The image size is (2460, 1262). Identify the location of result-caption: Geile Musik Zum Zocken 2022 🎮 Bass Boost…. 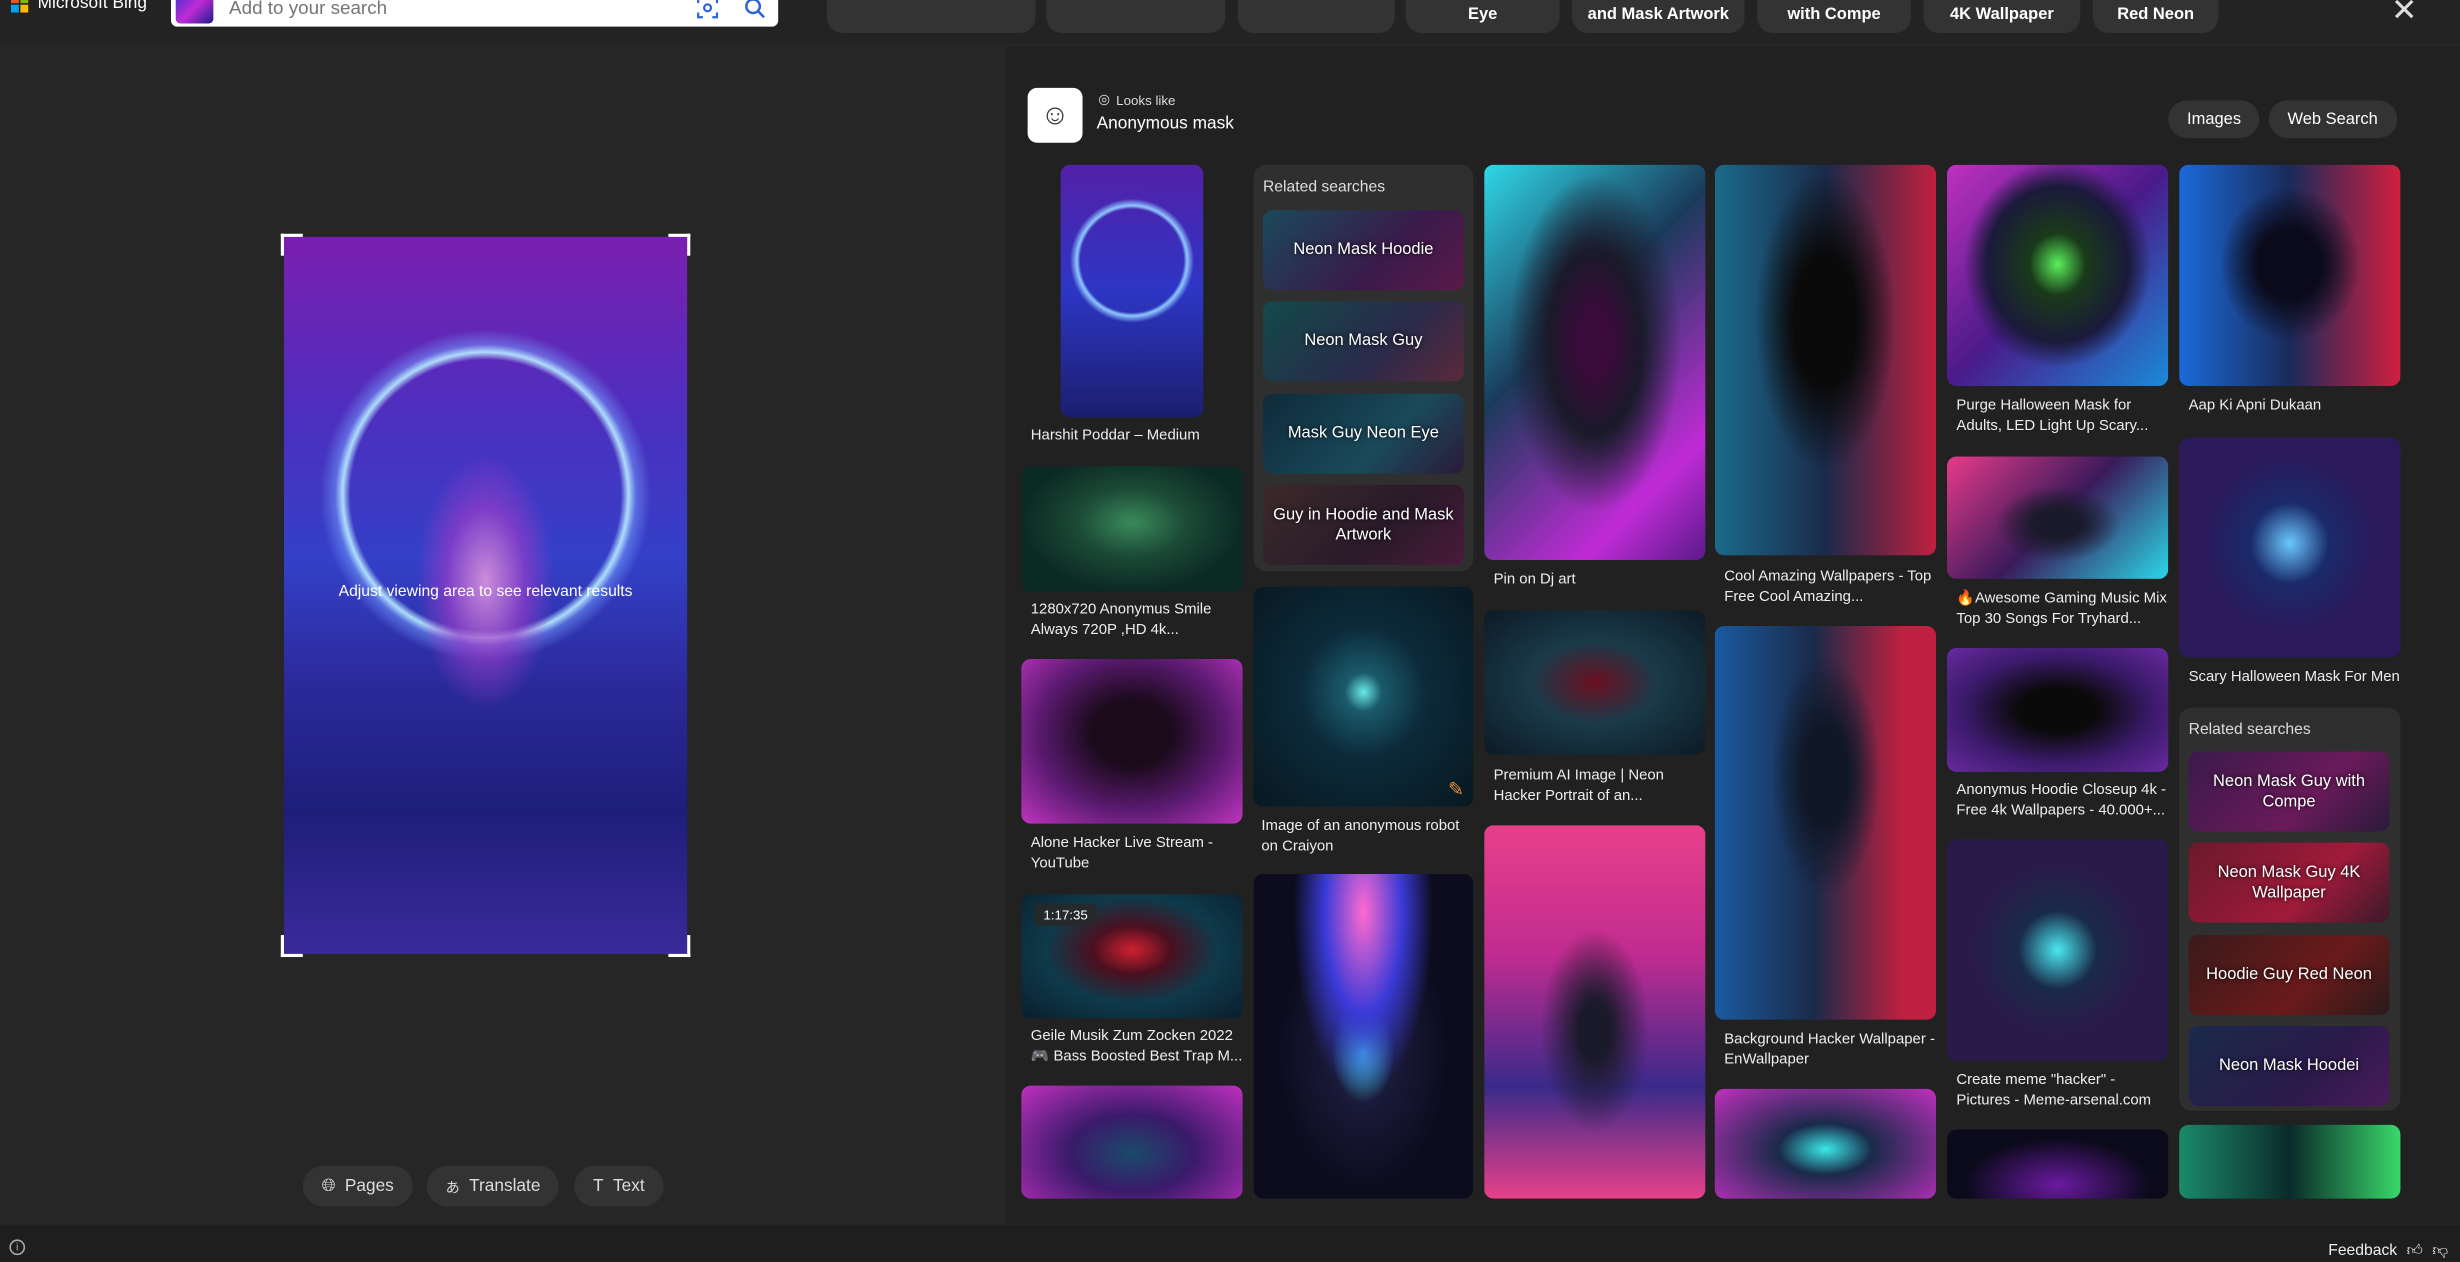
(1137, 1046).